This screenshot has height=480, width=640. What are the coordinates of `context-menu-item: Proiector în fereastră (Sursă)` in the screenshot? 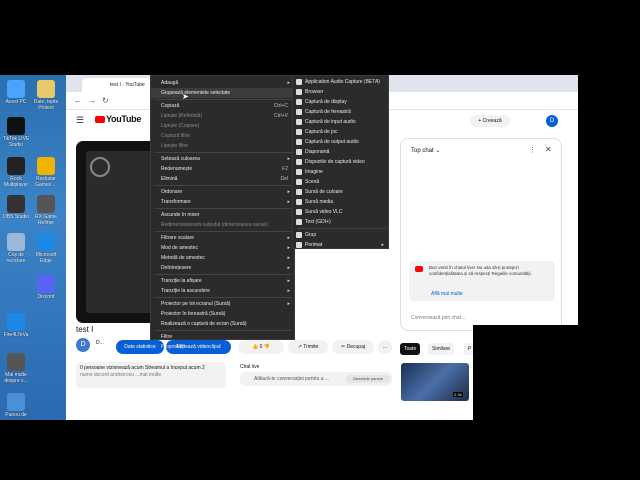 It's located at (222, 314).